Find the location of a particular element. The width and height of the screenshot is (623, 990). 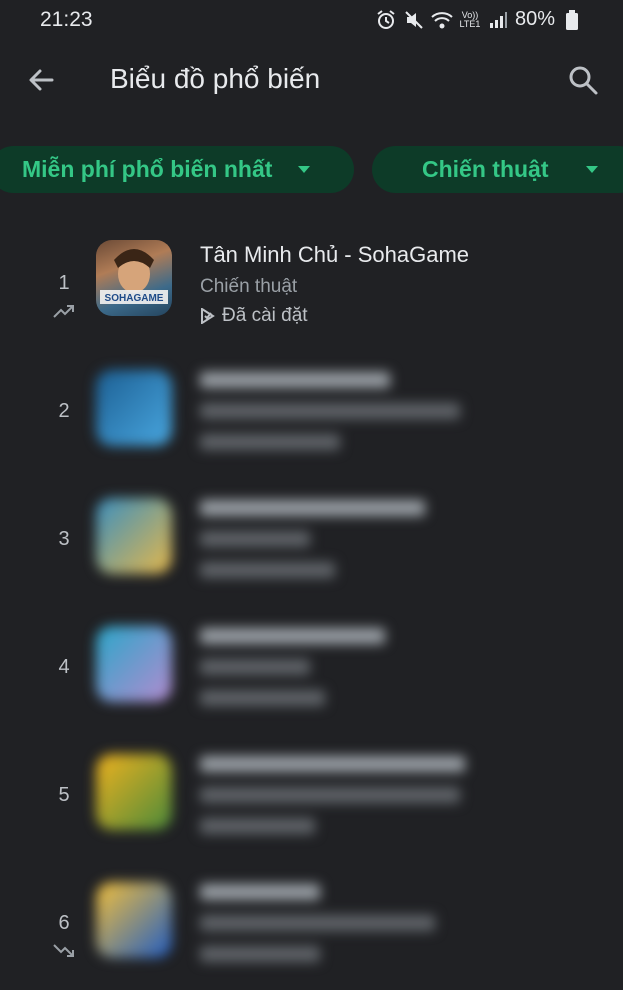

category-dropdown: Chiến thuật is located at coordinates (497, 169).